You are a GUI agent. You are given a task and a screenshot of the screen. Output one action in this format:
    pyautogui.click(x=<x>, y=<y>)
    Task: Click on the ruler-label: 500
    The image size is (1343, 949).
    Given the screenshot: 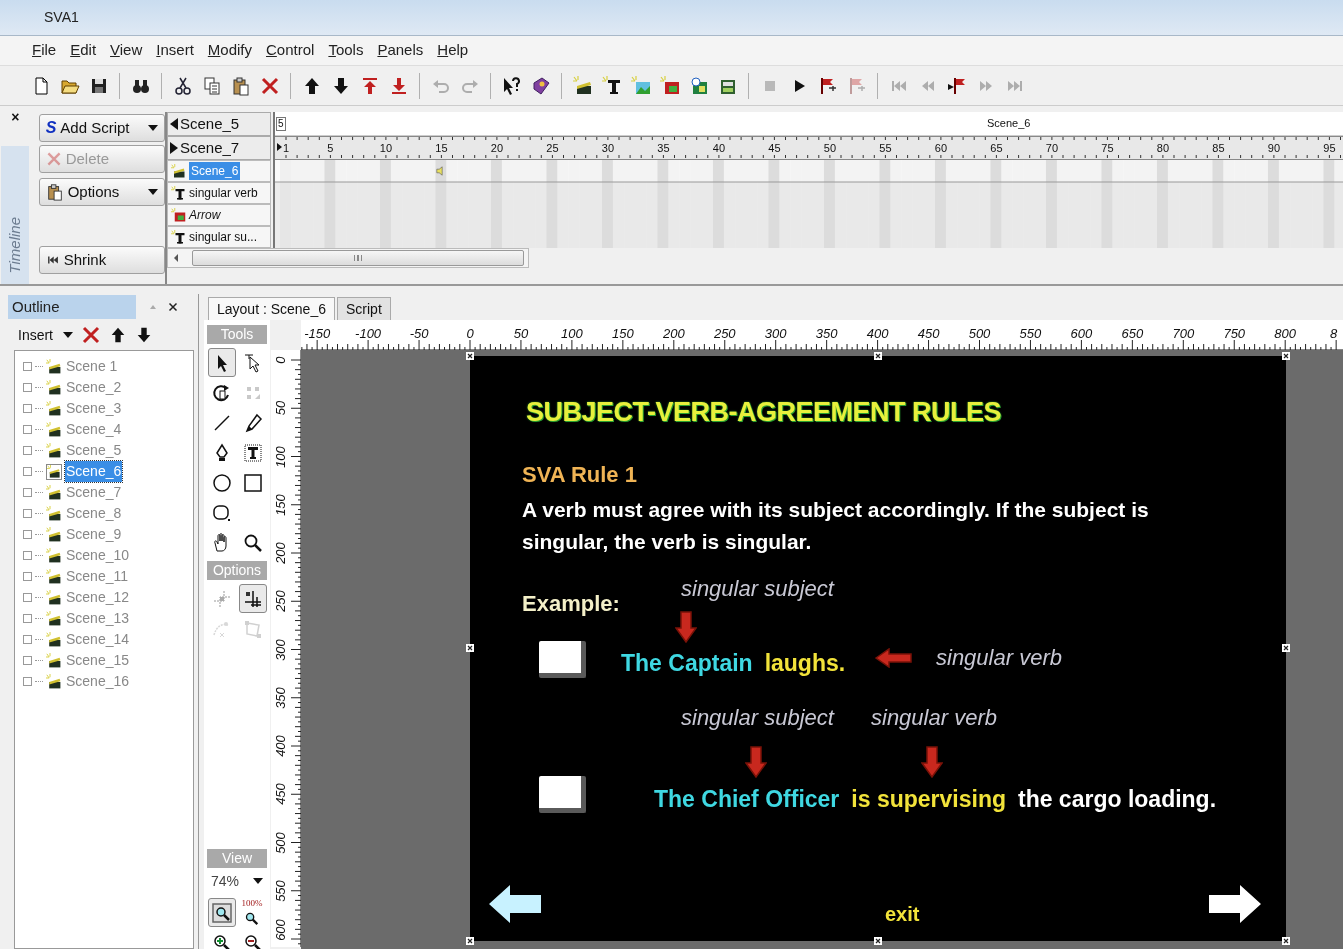 What is the action you would take?
    pyautogui.click(x=281, y=842)
    